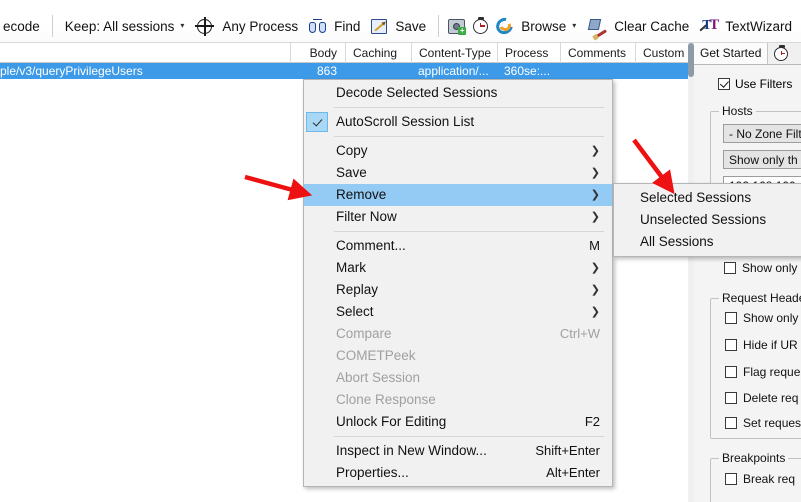 The image size is (801, 502). What do you see at coordinates (336, 26) in the screenshot?
I see `find-button: Find` at bounding box center [336, 26].